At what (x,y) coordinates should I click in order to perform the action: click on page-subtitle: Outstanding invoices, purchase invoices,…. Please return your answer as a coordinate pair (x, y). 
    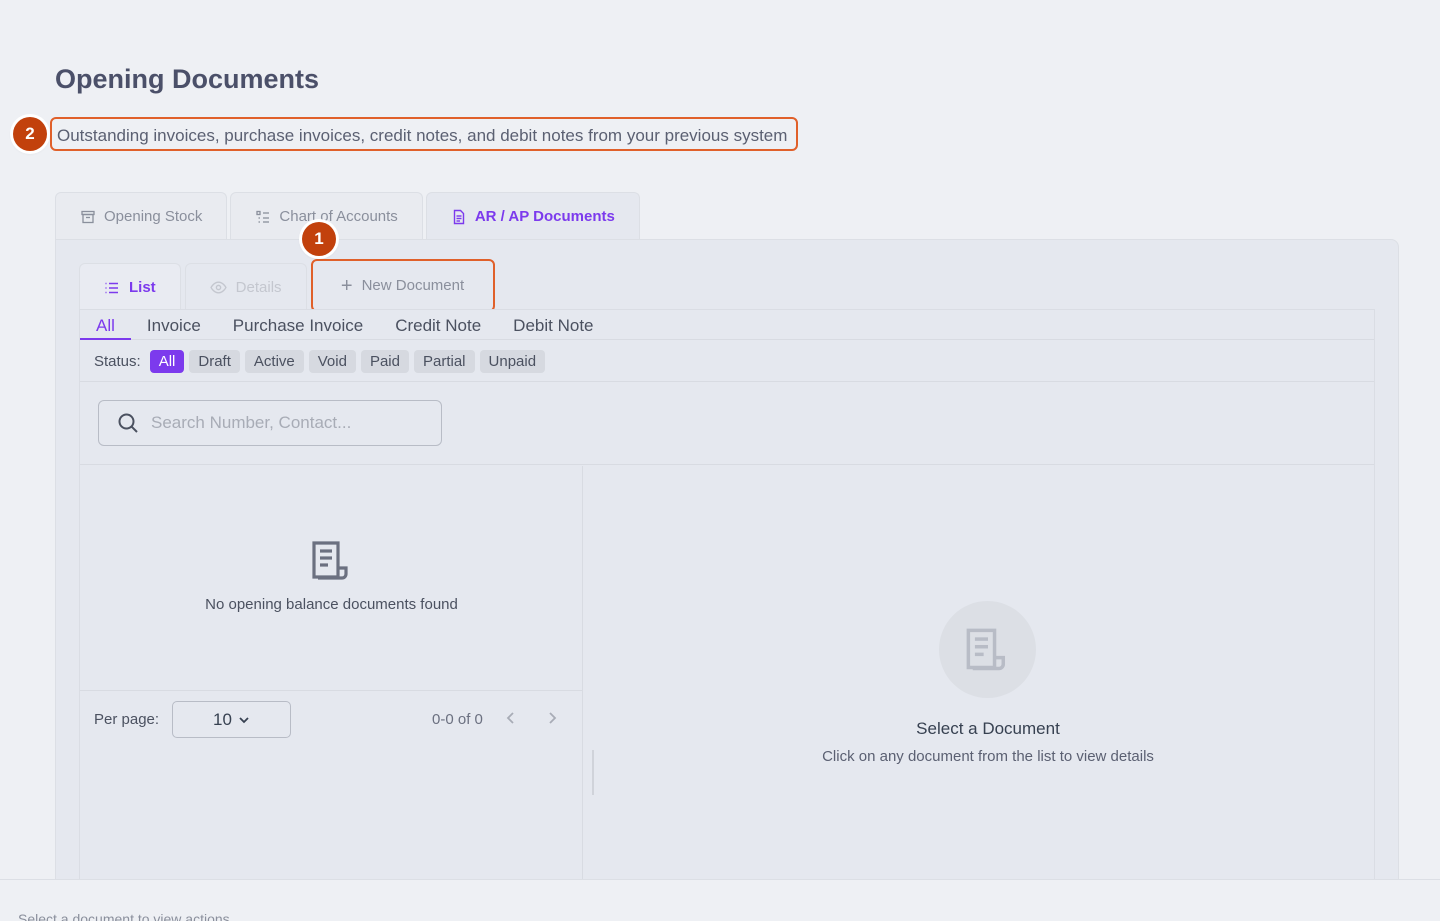
    Looking at the image, I should click on (424, 134).